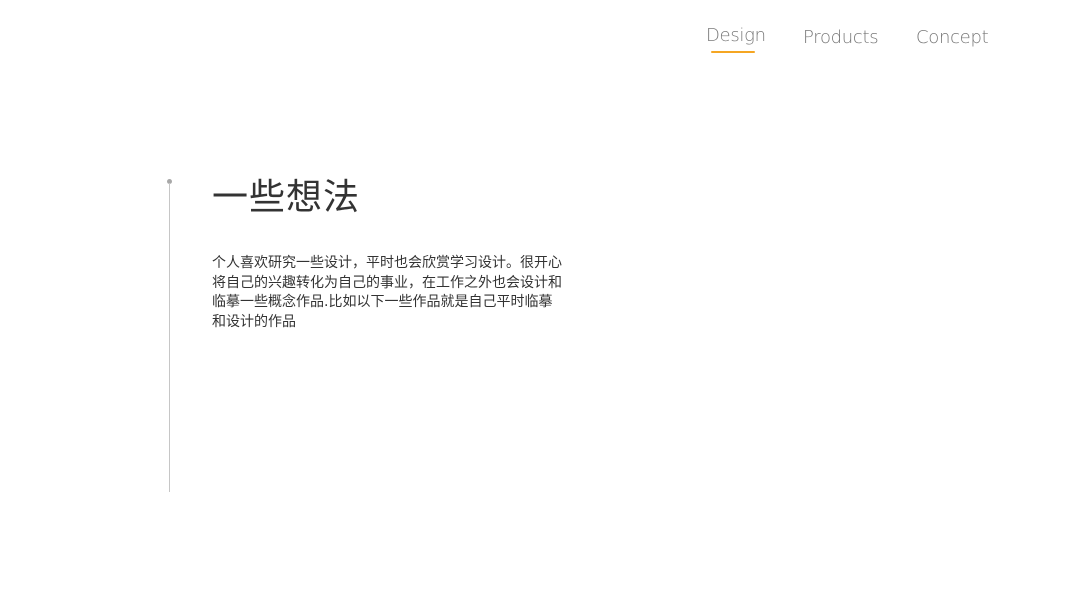  I want to click on description-line: 和设计的作品, so click(254, 321).